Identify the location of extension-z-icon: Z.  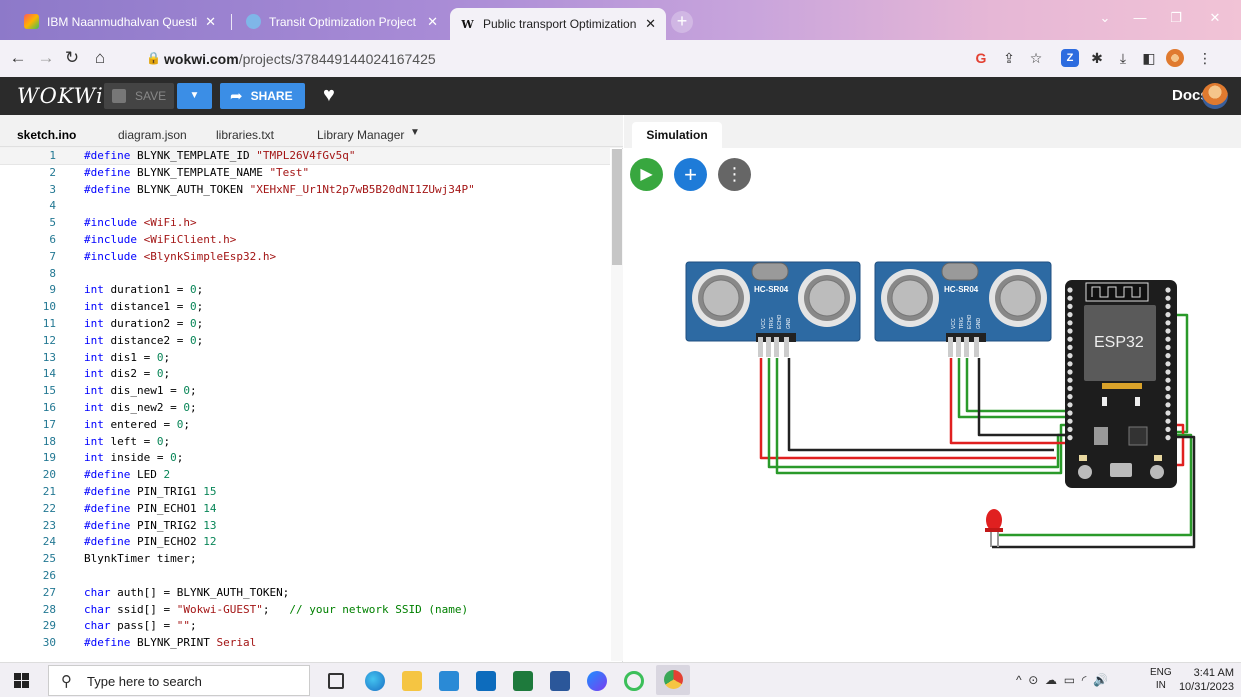
(1070, 58).